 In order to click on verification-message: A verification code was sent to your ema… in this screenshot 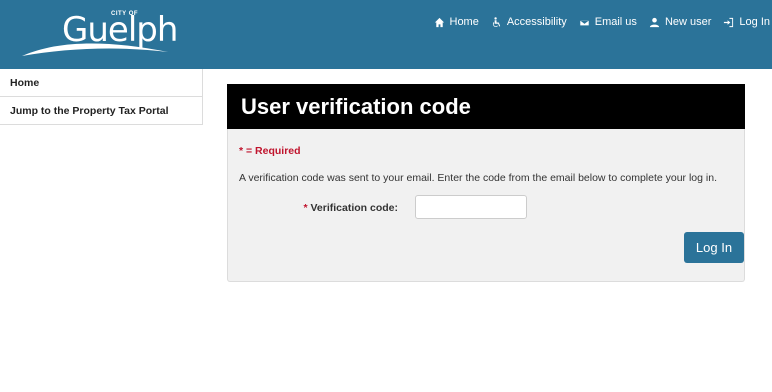, I will do `click(478, 178)`.